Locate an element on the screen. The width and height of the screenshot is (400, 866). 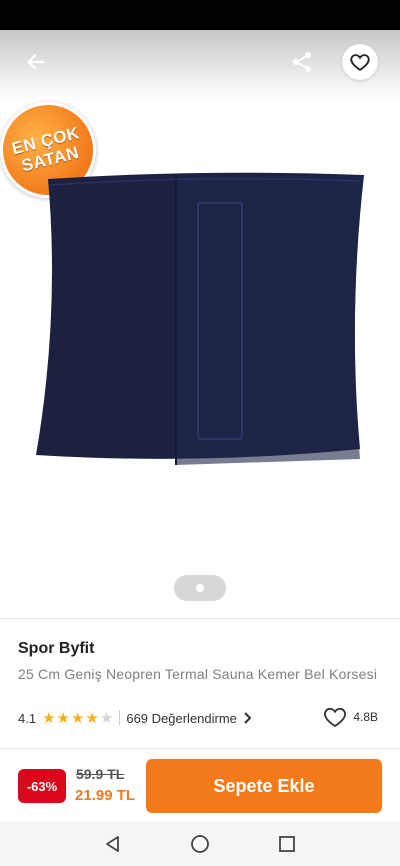
share-button is located at coordinates (302, 62).